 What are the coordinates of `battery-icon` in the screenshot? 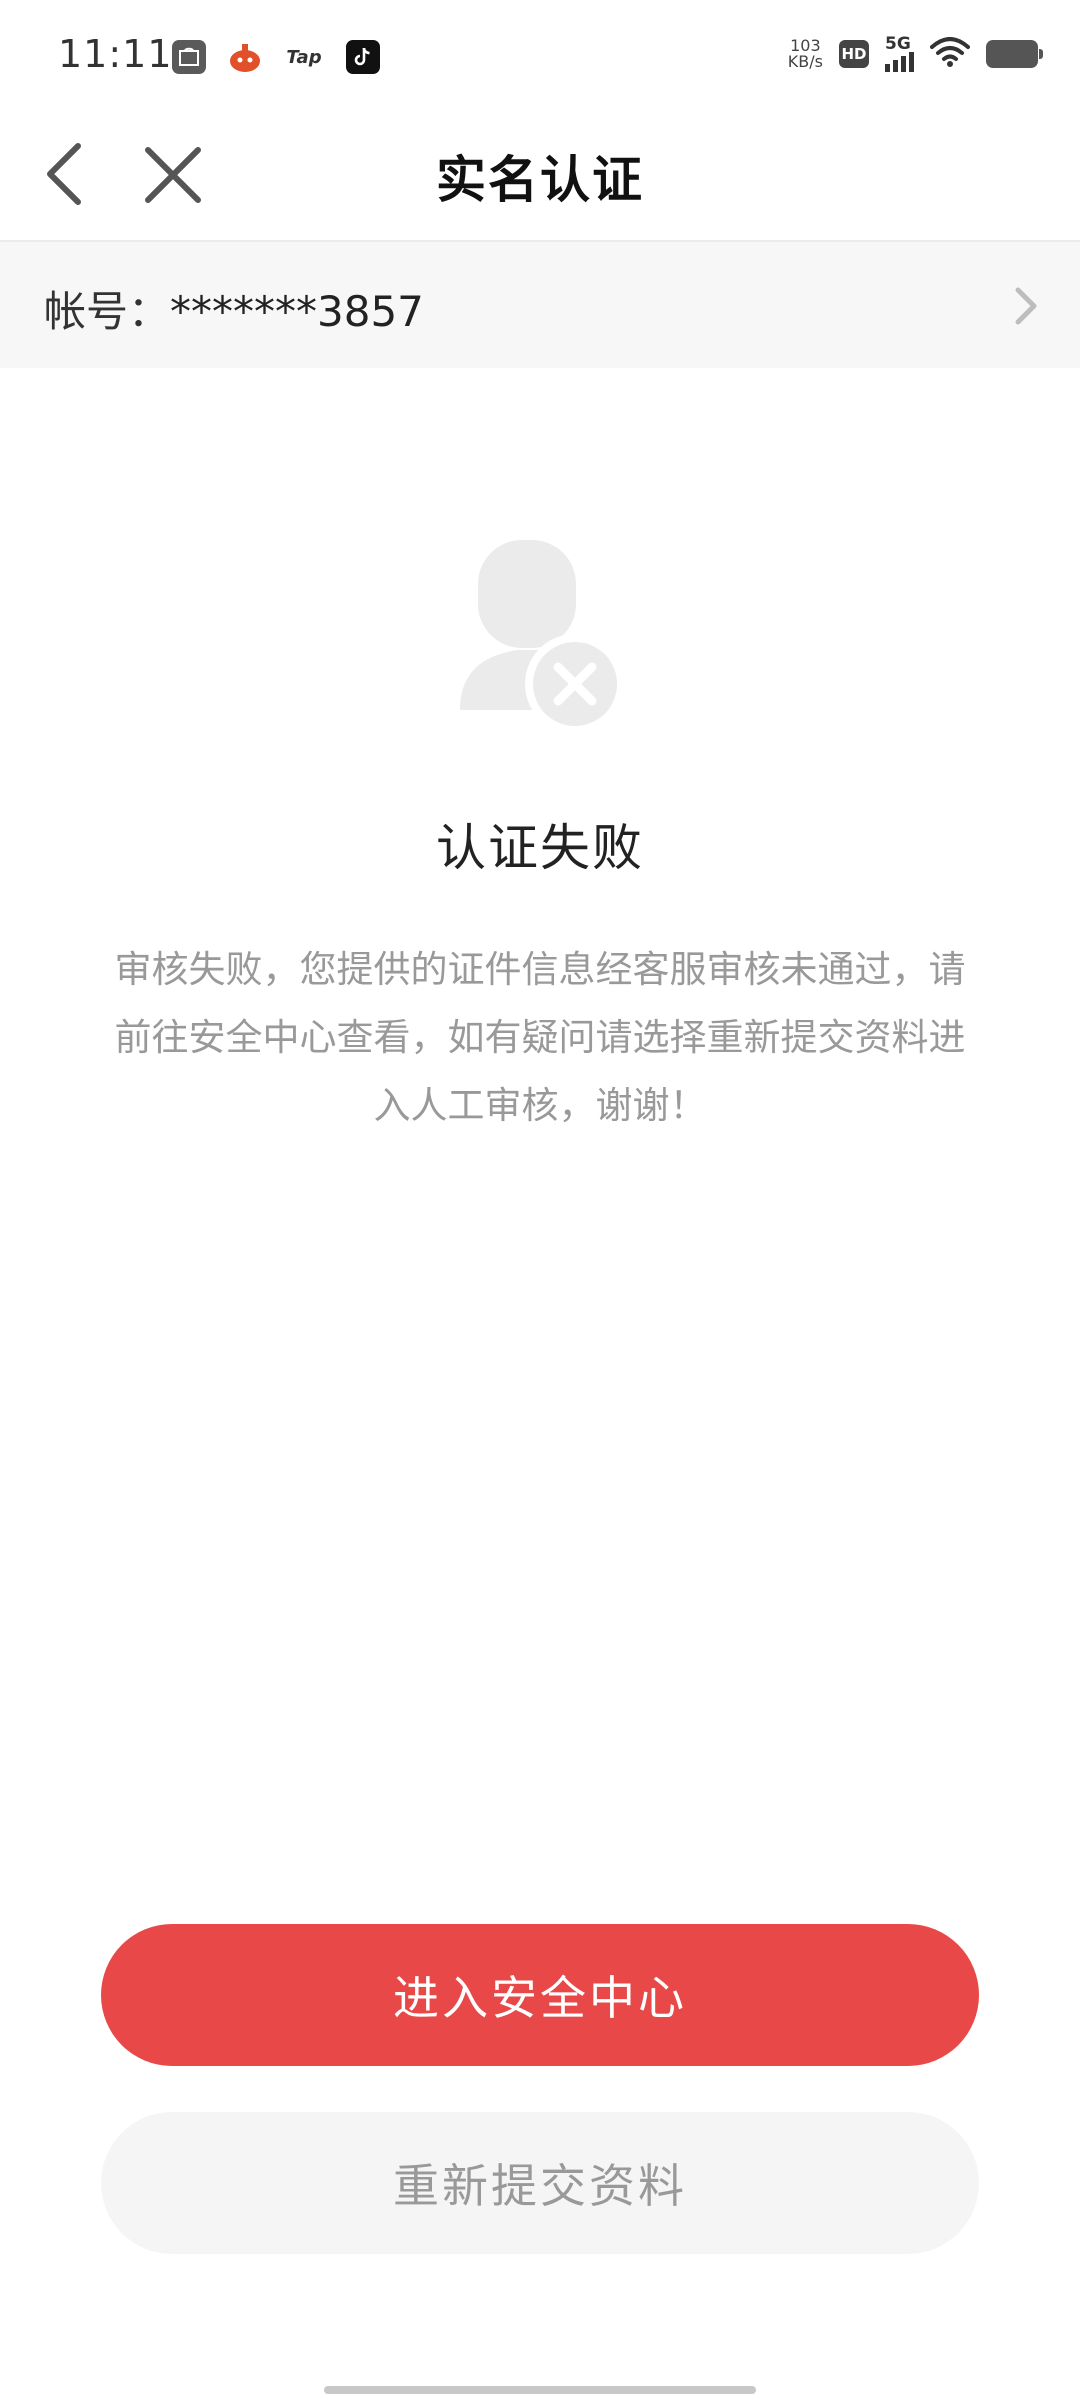 It's located at (1014, 54).